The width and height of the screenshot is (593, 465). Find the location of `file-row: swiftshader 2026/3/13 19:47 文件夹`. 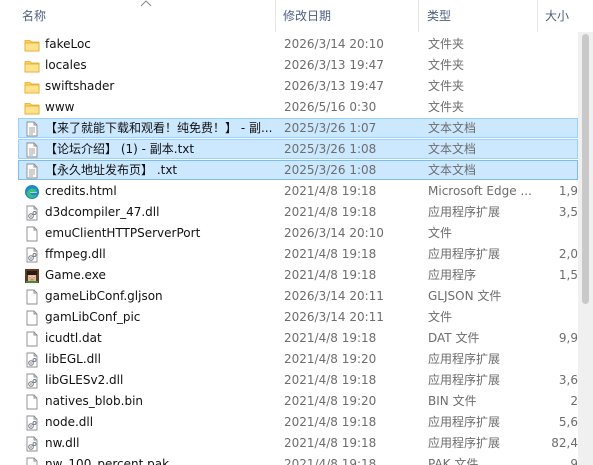

file-row: swiftshader 2026/3/13 19:47 文件夹 is located at coordinates (298, 86).